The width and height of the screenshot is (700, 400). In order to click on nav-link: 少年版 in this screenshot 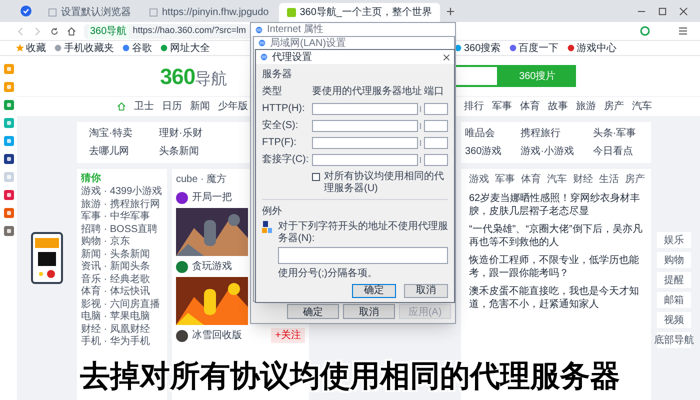, I will do `click(233, 106)`.